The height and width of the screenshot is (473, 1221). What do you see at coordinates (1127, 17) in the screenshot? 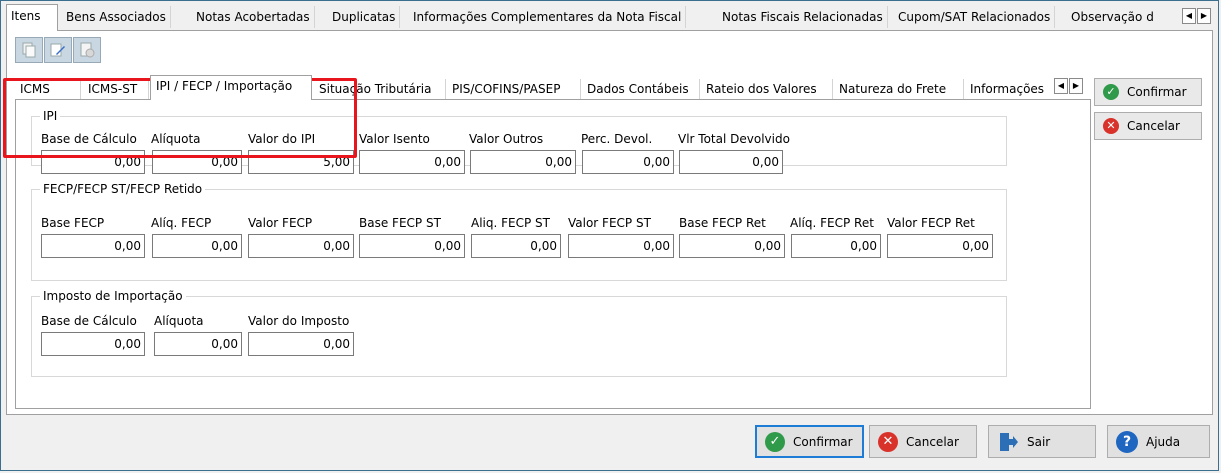
I see `tab-observacao: Observação d` at bounding box center [1127, 17].